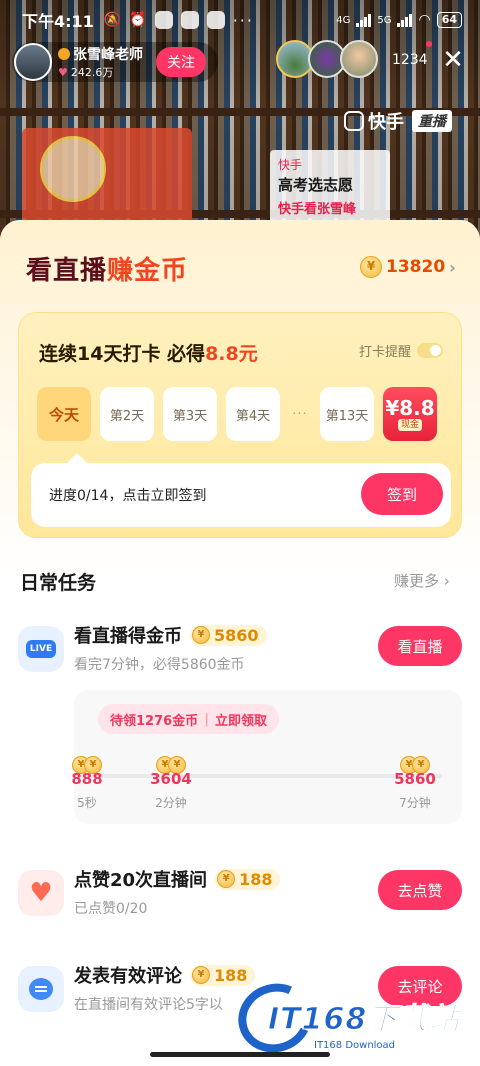 The image size is (480, 1066). What do you see at coordinates (409, 425) in the screenshot?
I see `prize-tag: 现金` at bounding box center [409, 425].